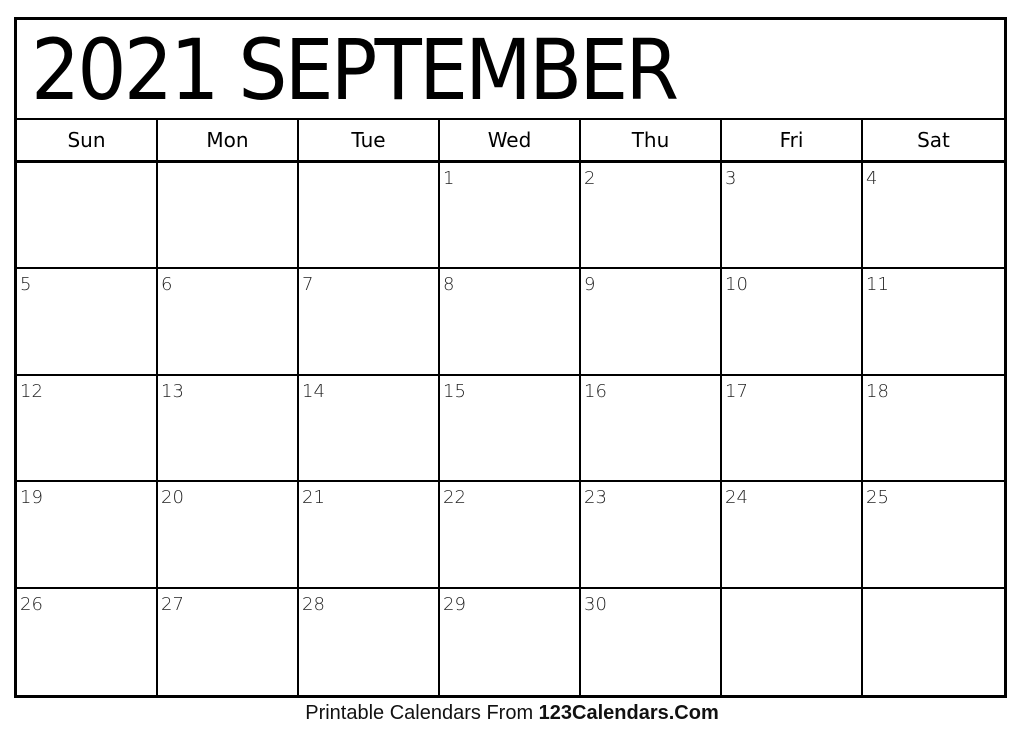 The height and width of the screenshot is (743, 1024). Describe the element at coordinates (651, 216) in the screenshot. I see `day-cell: 2` at that location.